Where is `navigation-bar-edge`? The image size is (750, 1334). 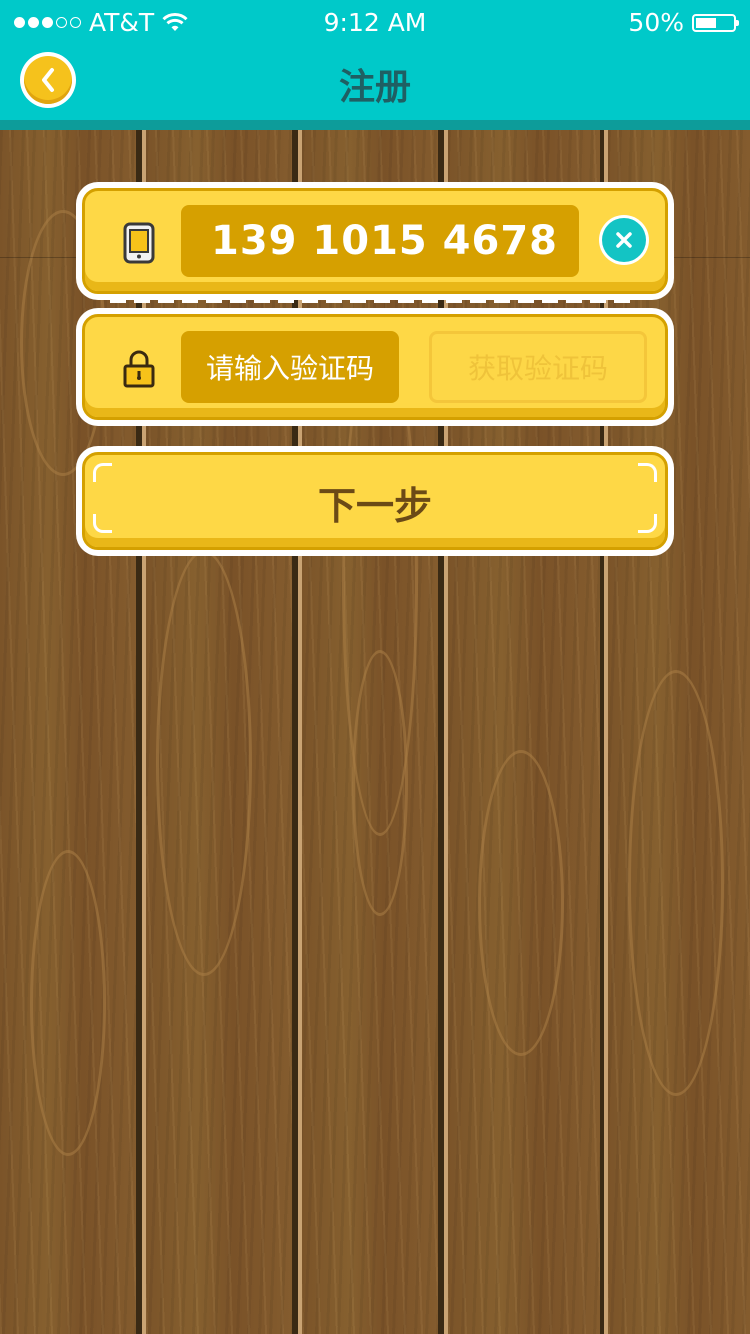
navigation-bar-edge is located at coordinates (375, 125).